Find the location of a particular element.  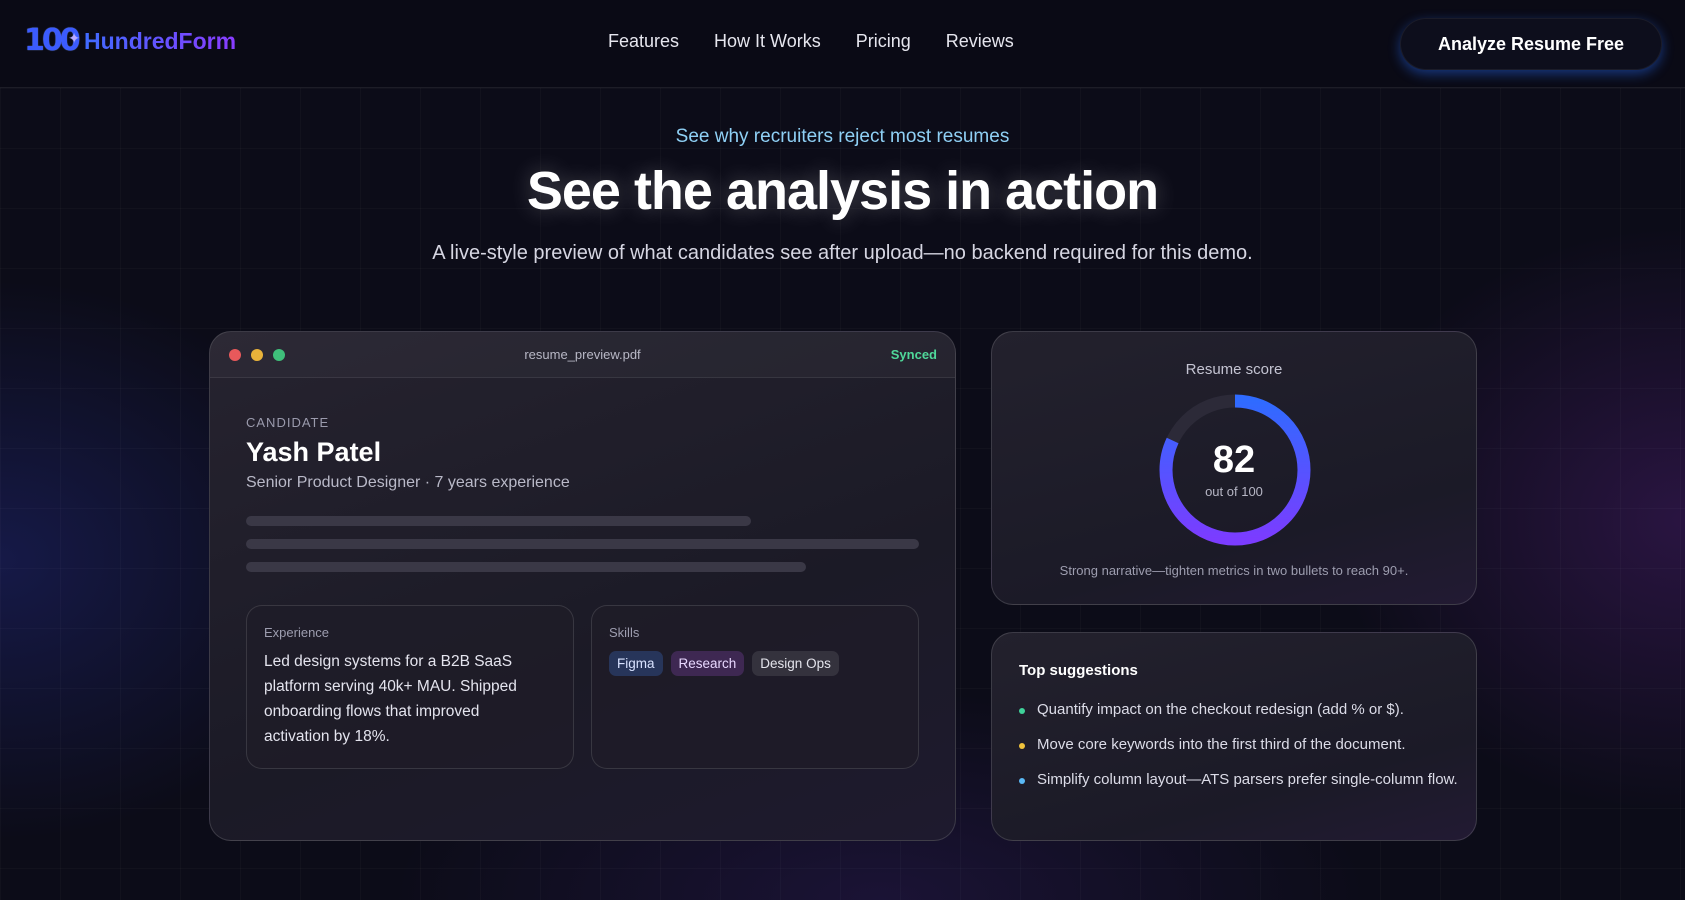

score-value: 82 is located at coordinates (1234, 460).